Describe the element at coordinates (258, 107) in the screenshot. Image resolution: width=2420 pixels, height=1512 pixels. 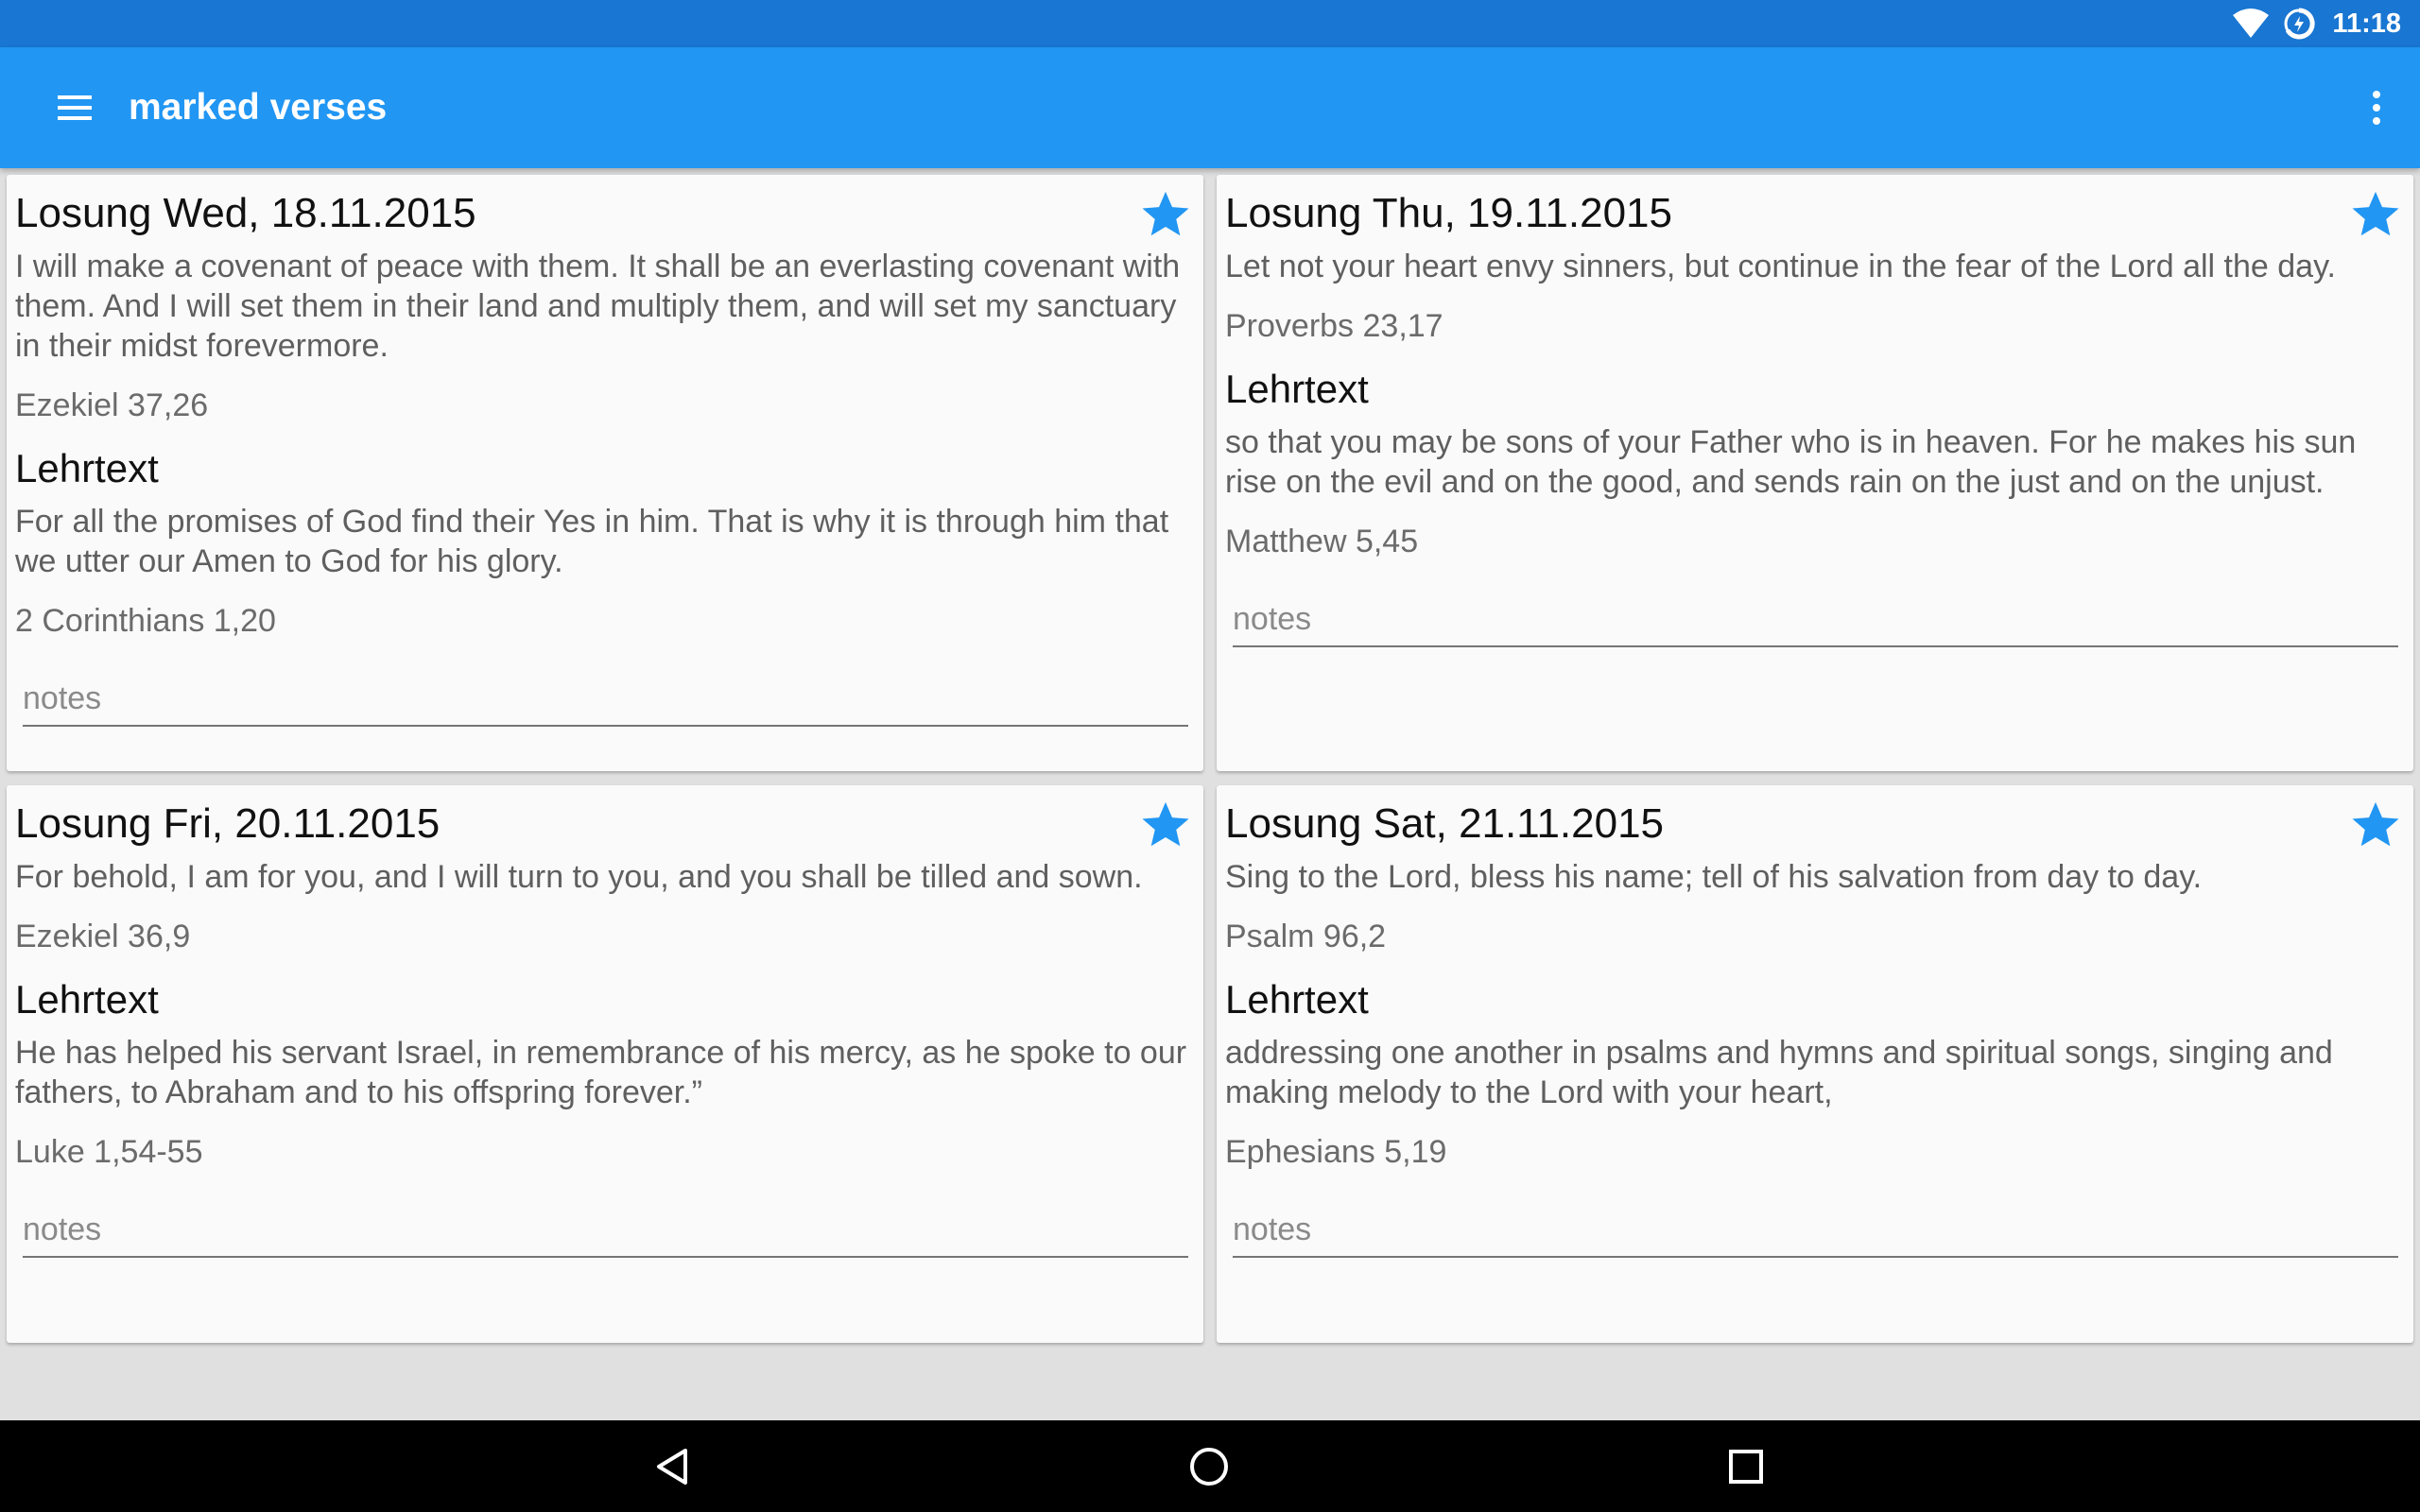
I see `page-title: marked verses` at that location.